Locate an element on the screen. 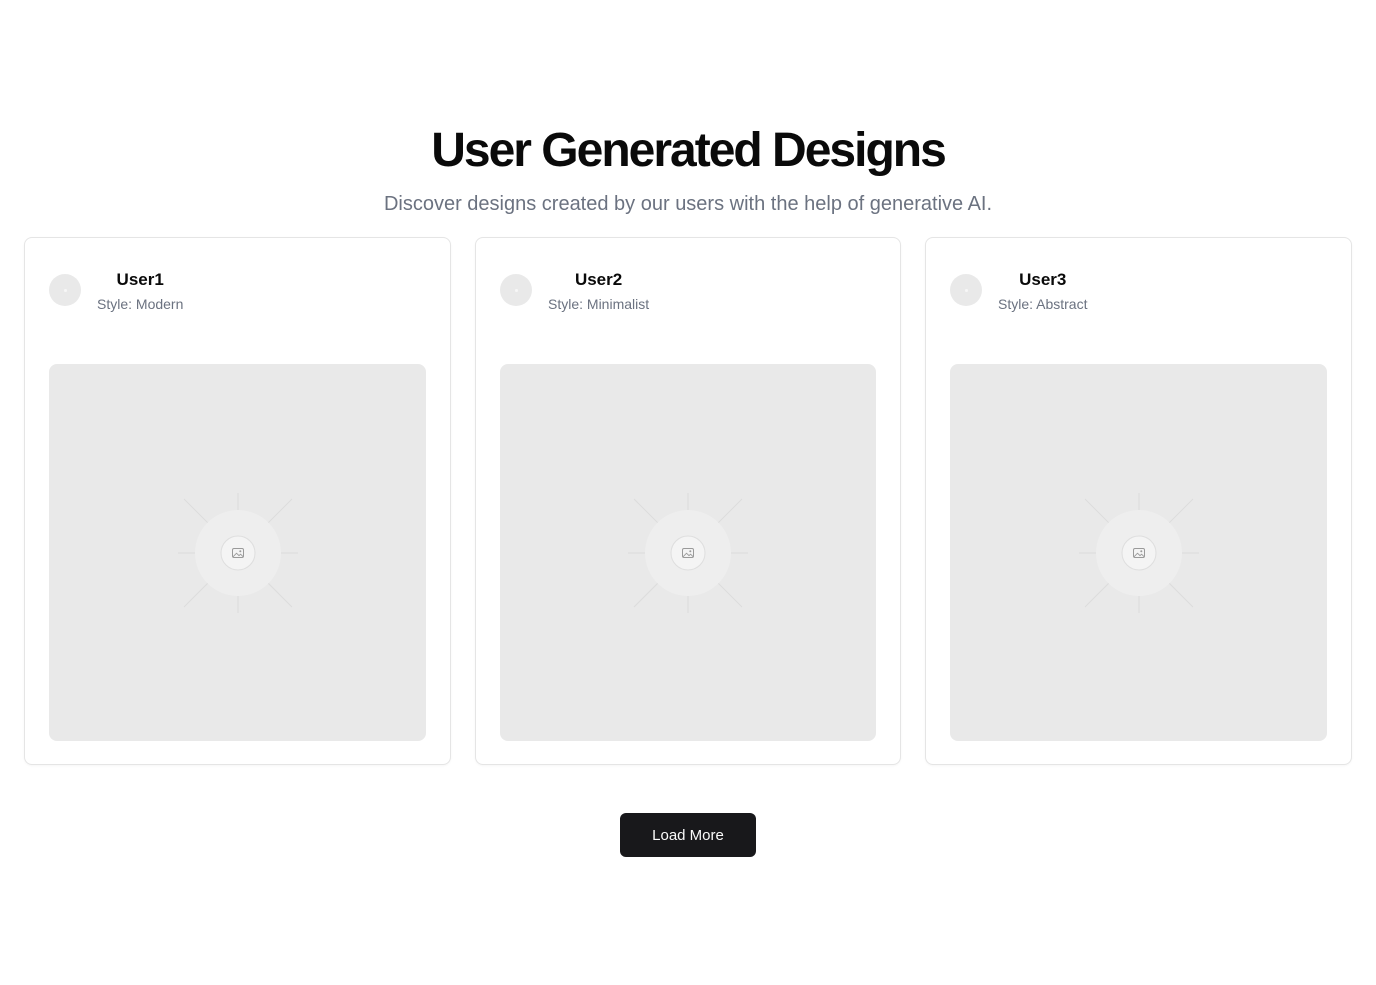  design-style-label: Style: Abstract is located at coordinates (1043, 304).